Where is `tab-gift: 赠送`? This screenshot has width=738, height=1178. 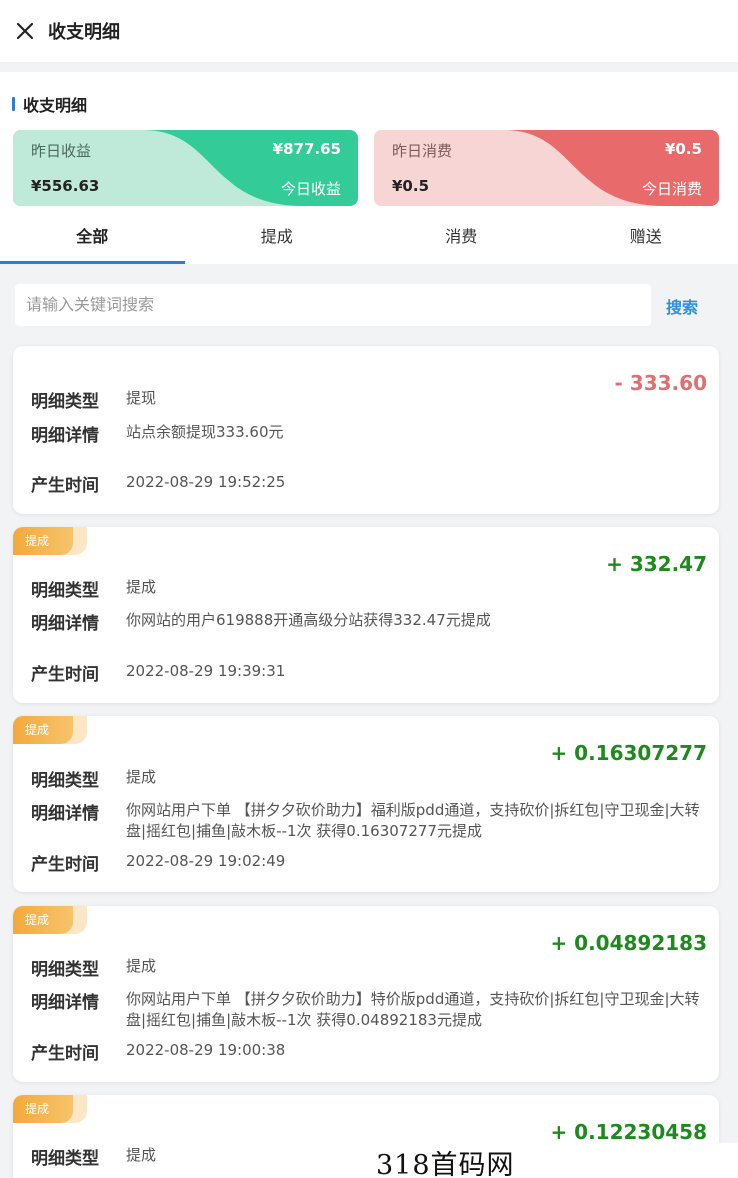
tab-gift: 赠送 is located at coordinates (646, 241).